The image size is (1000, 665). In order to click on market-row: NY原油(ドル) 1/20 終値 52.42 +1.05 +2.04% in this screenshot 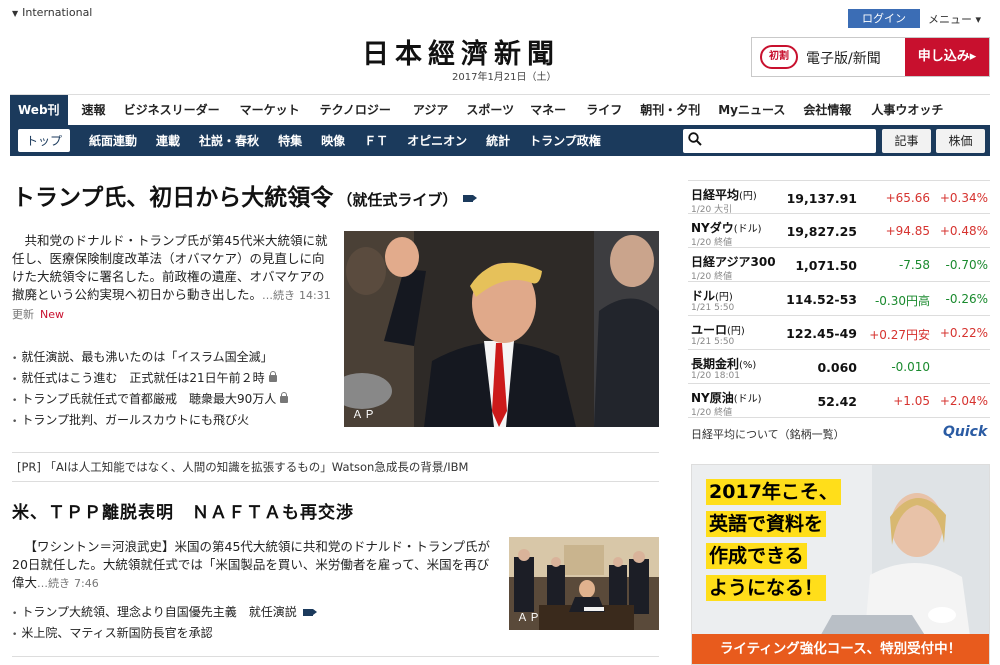, I will do `click(839, 401)`.